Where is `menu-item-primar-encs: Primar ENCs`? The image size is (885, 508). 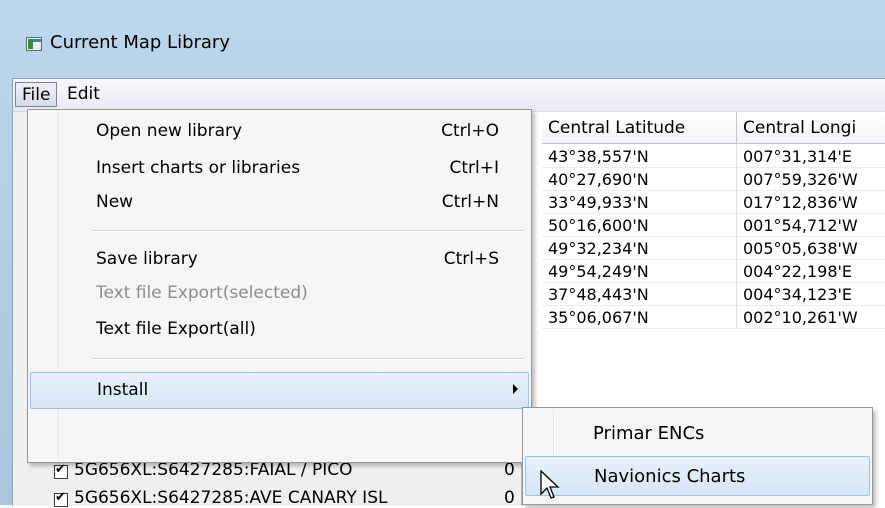 menu-item-primar-encs: Primar ENCs is located at coordinates (697, 434).